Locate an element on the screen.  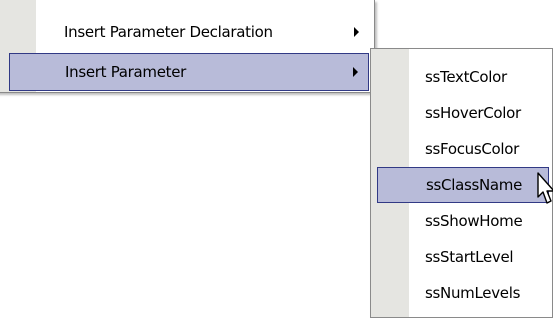
menu-item-insert-parameter: Insert Parameter is located at coordinates (189, 72).